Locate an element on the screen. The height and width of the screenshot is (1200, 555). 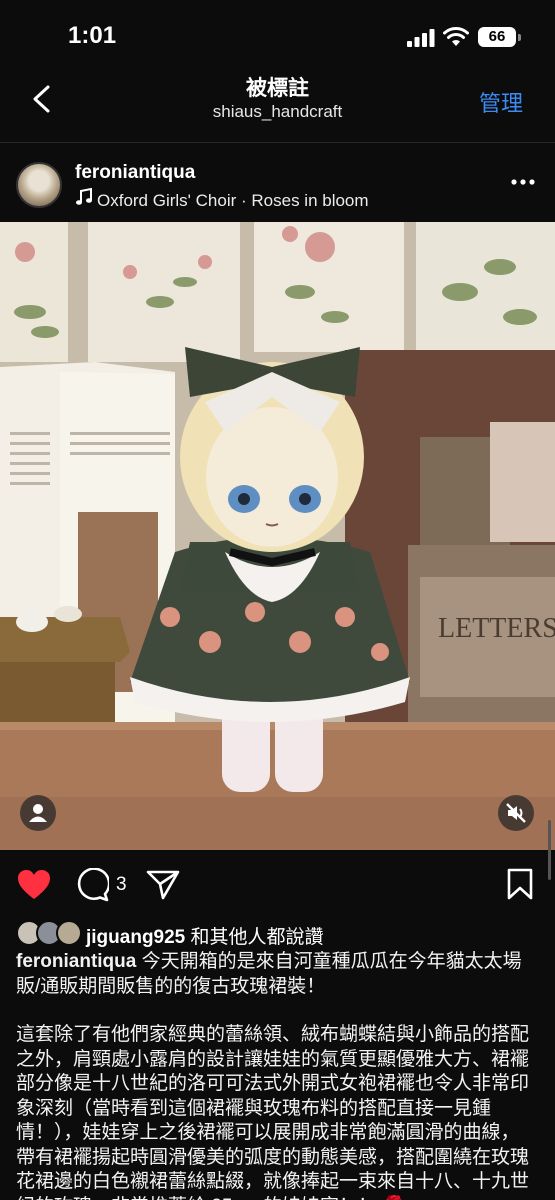
tagged-people-button is located at coordinates (38, 813).